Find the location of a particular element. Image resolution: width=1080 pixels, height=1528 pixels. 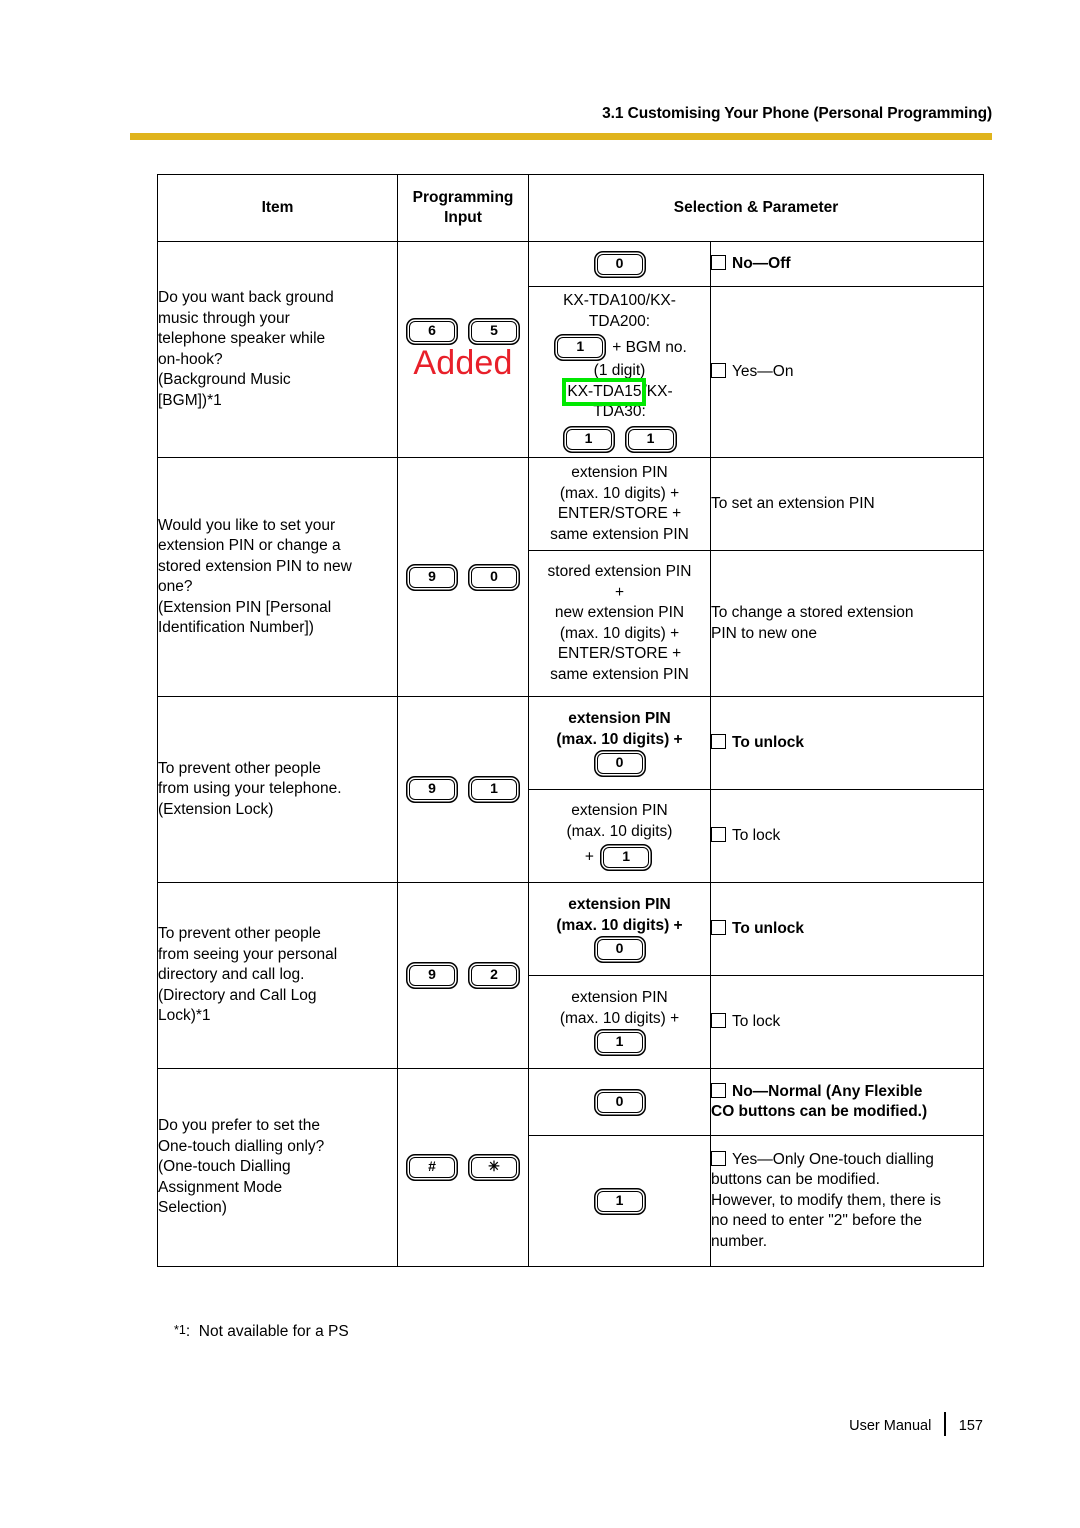

column-header-programming-input: Programming Input is located at coordinates (463, 208).